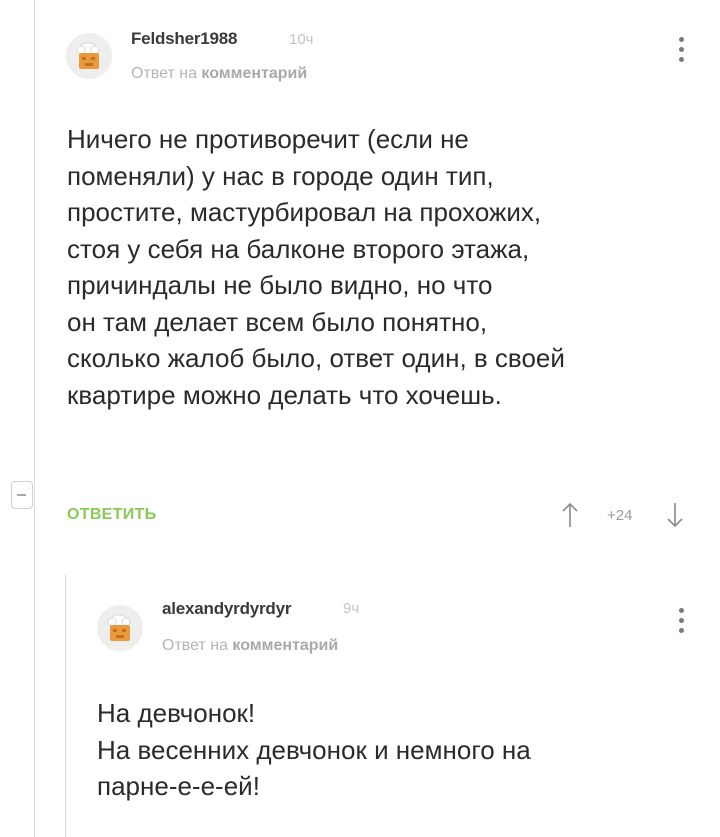 The height and width of the screenshot is (837, 720). I want to click on reply-line: На весенних девчонок и немного на, so click(314, 749).